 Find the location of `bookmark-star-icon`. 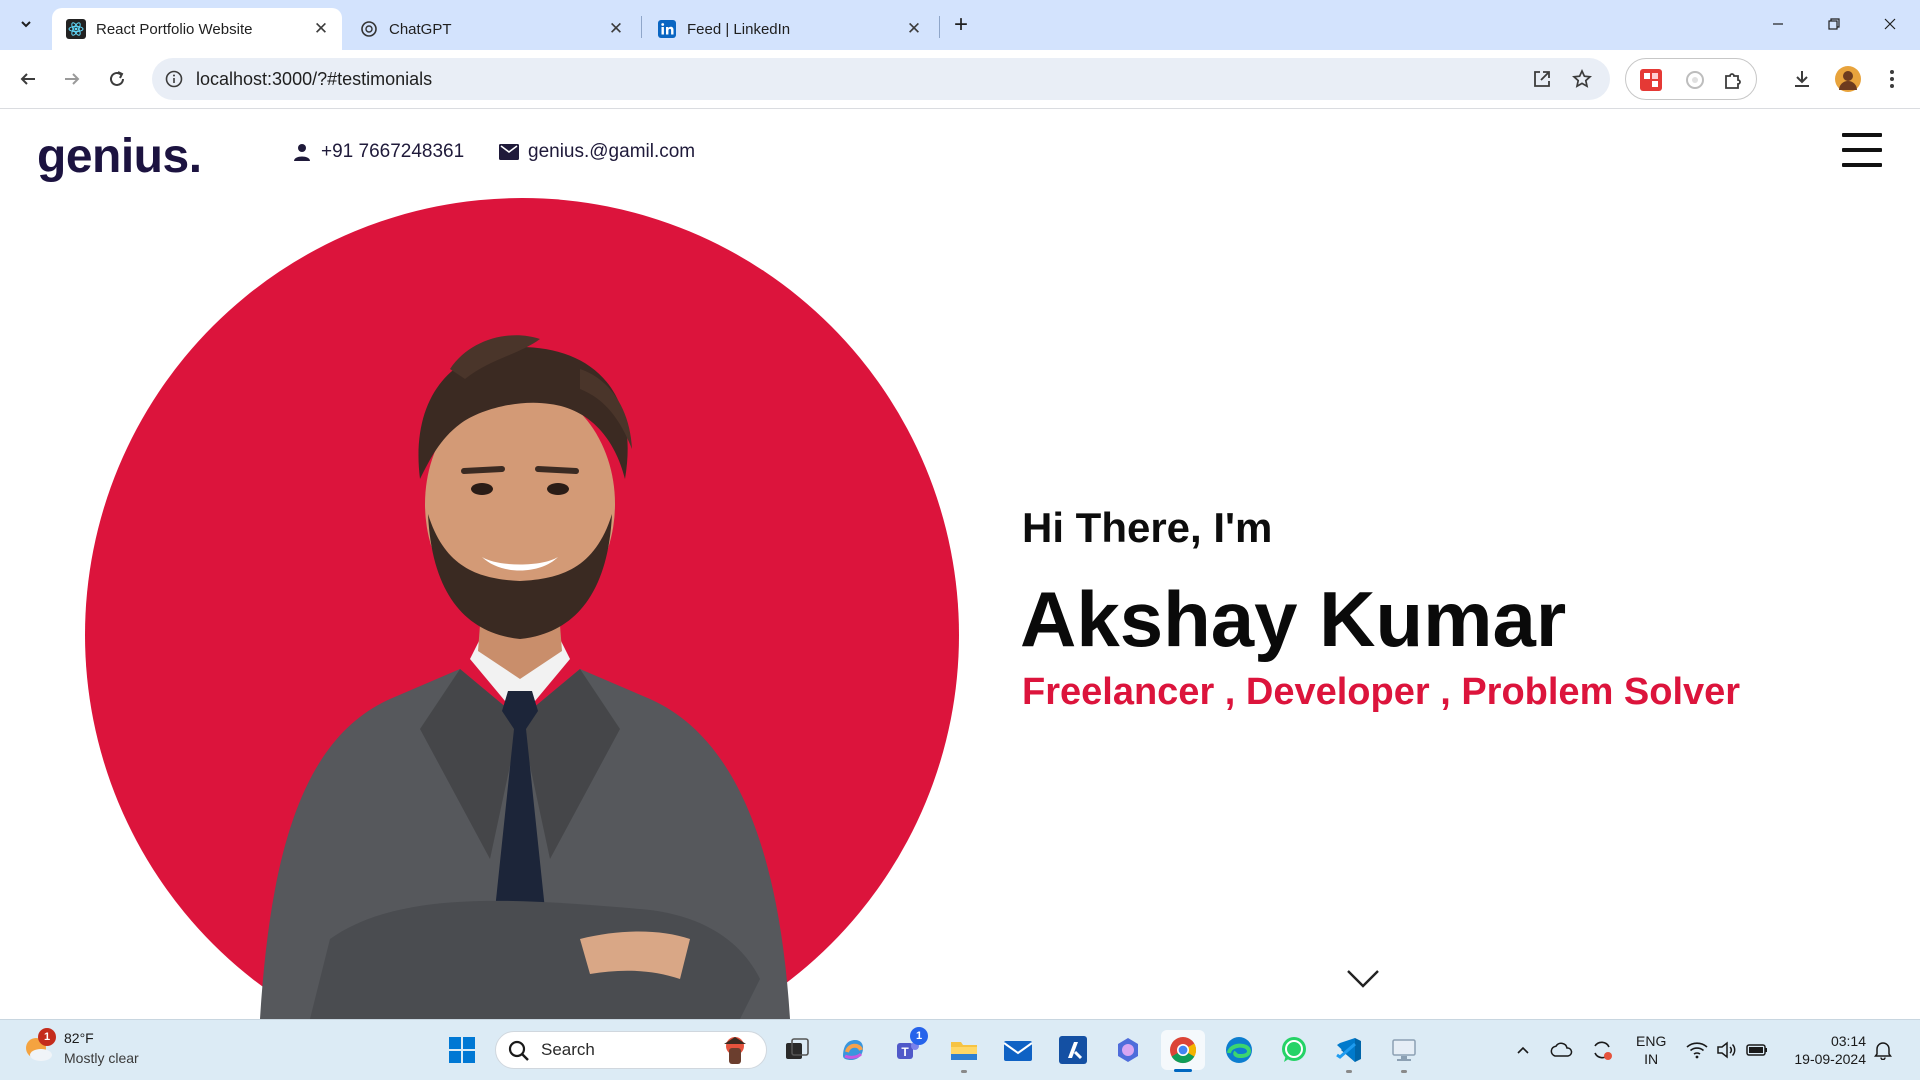

bookmark-star-icon is located at coordinates (1582, 79).